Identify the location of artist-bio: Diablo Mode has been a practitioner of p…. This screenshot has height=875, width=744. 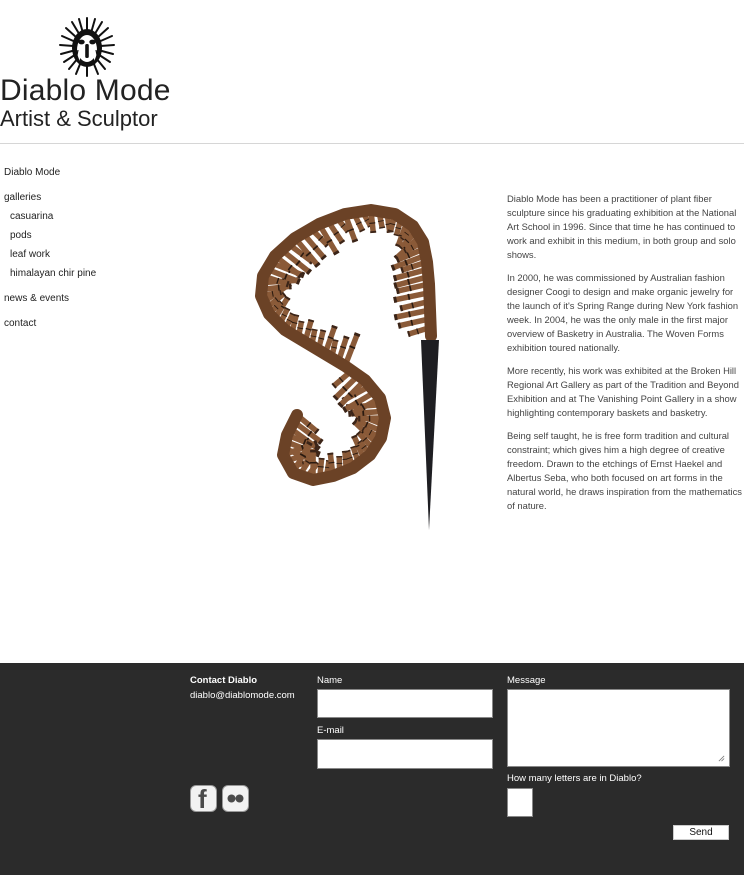
(625, 357).